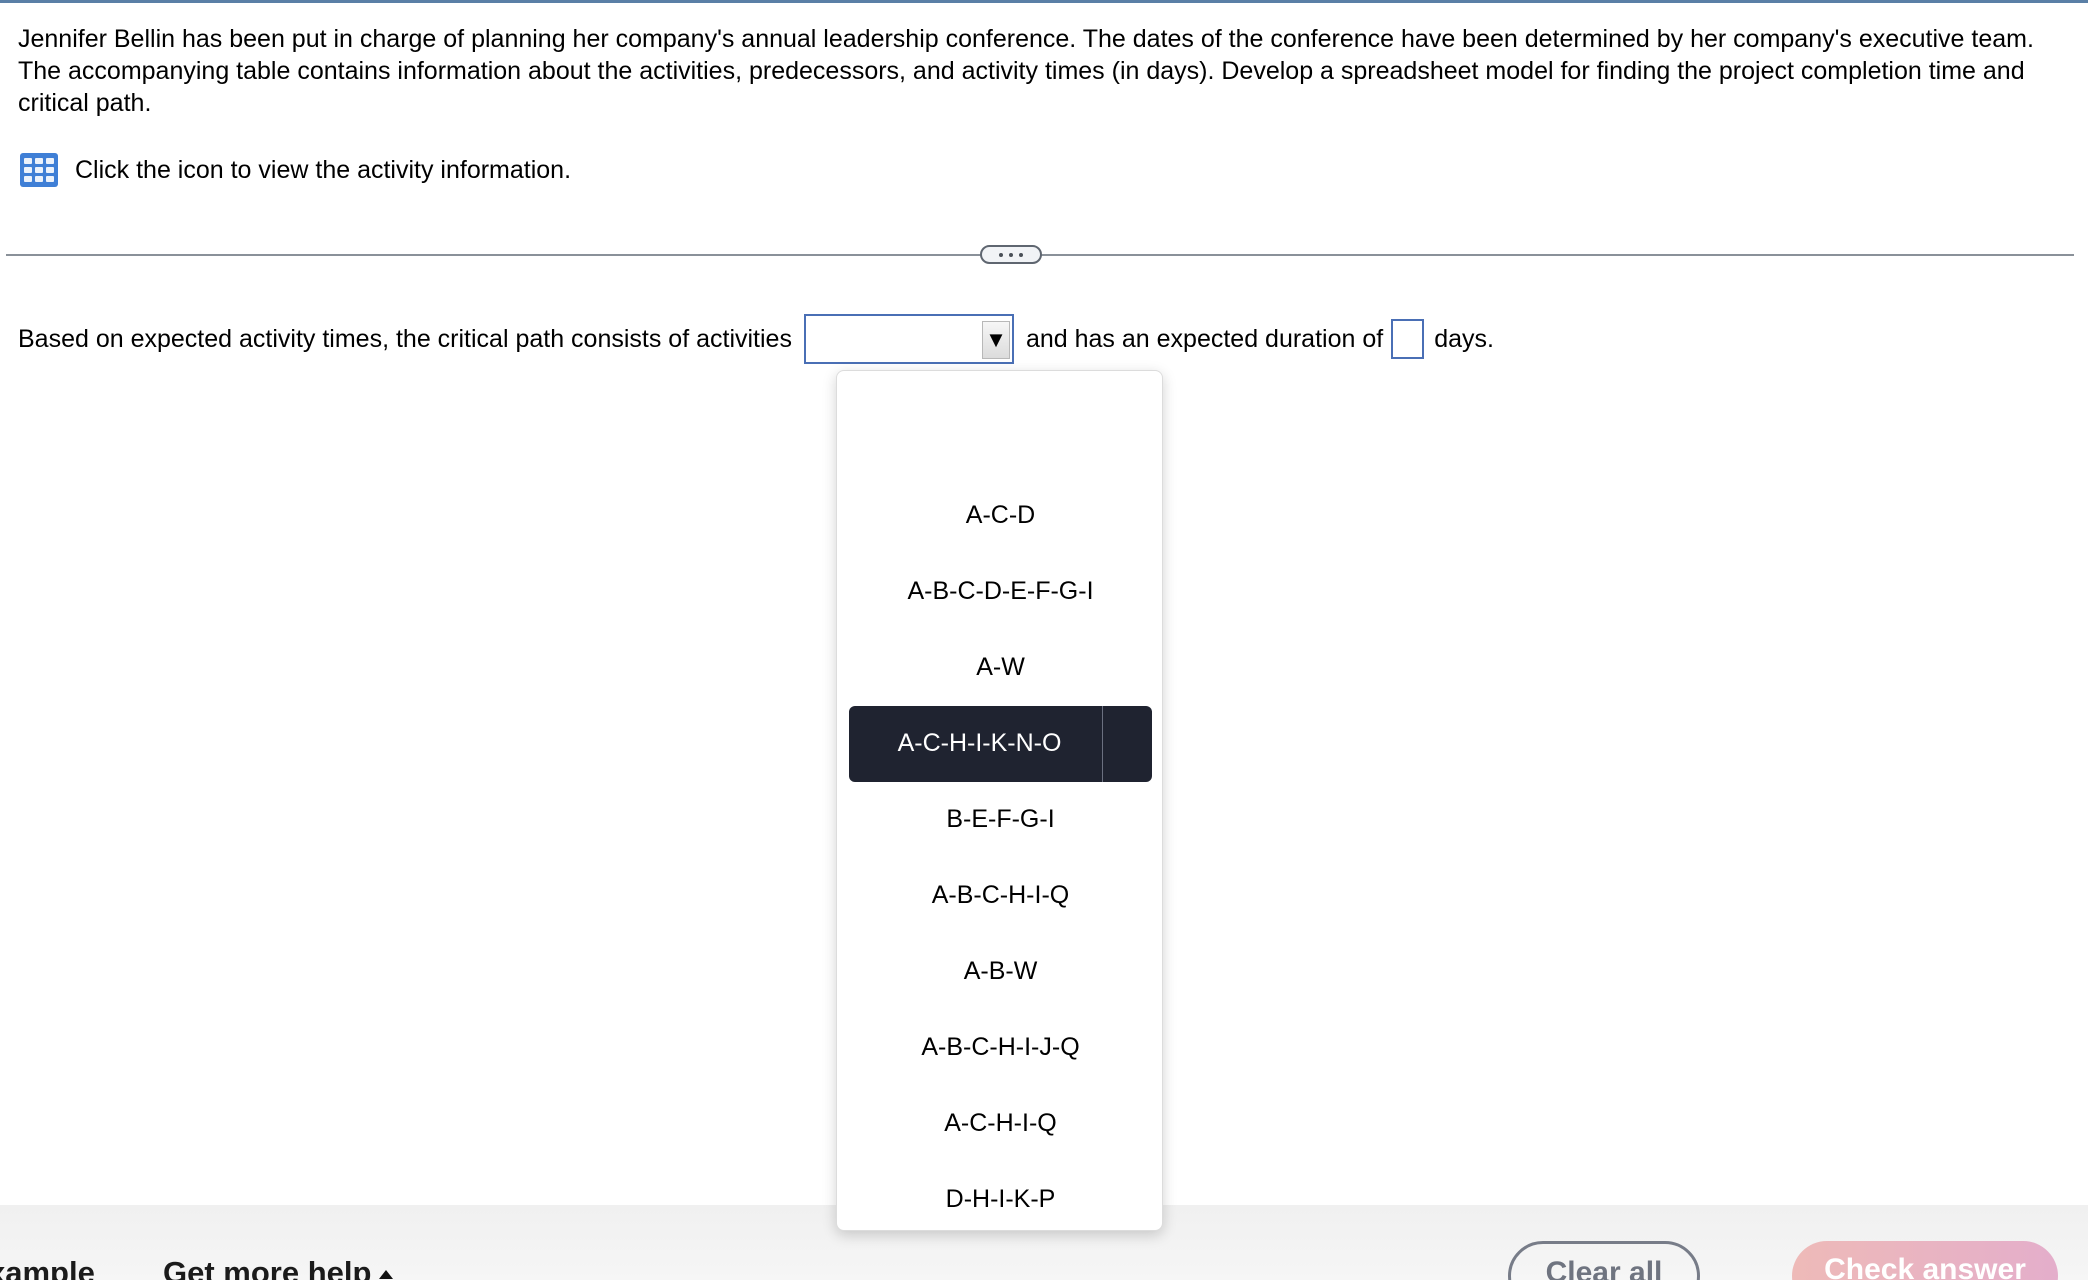 The width and height of the screenshot is (2088, 1280). I want to click on dropdown-option: A-B-C-H-I-J-Q, so click(1000, 1048).